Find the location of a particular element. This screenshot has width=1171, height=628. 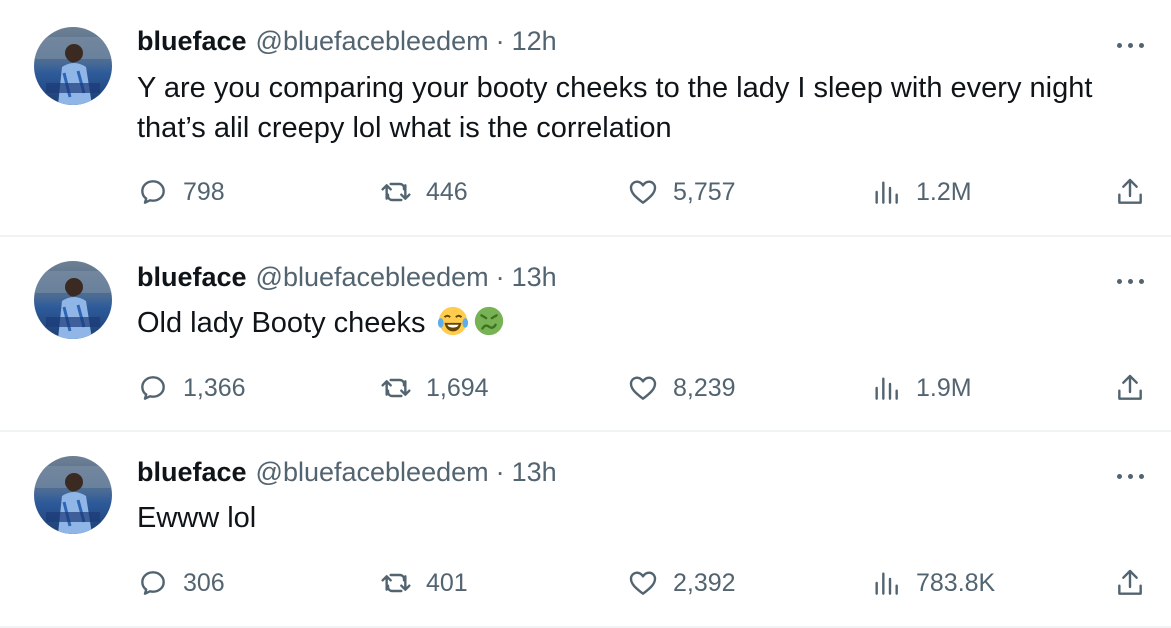

retweet-count: 1,694 is located at coordinates (457, 387).